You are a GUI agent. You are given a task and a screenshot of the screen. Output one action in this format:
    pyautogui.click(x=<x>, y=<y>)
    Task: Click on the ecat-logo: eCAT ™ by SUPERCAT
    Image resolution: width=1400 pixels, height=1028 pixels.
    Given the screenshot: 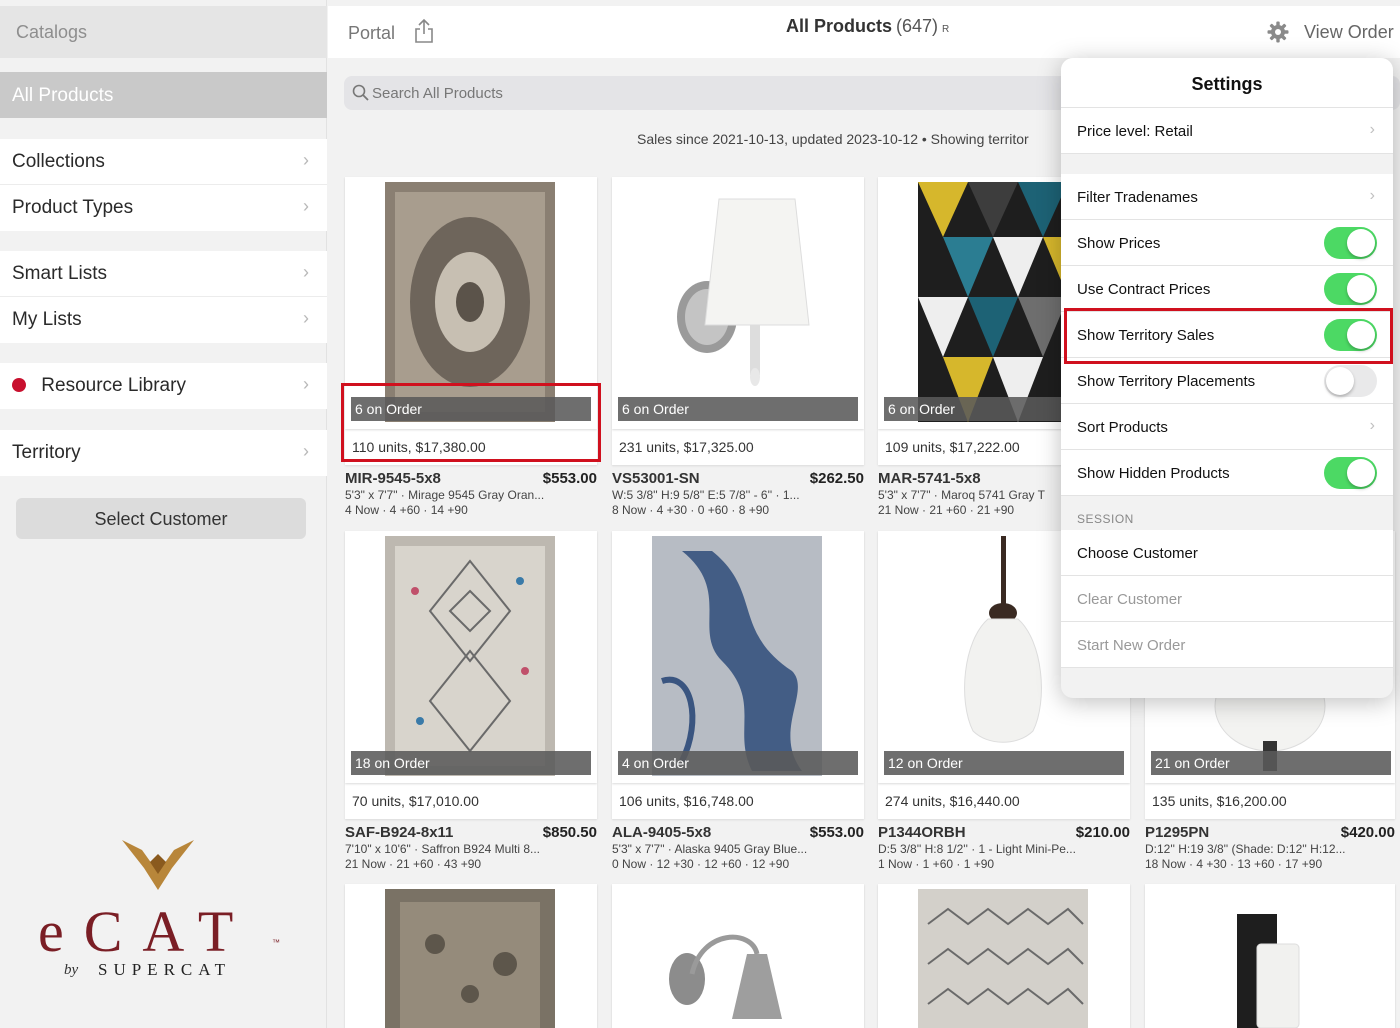 What is the action you would take?
    pyautogui.click(x=166, y=912)
    